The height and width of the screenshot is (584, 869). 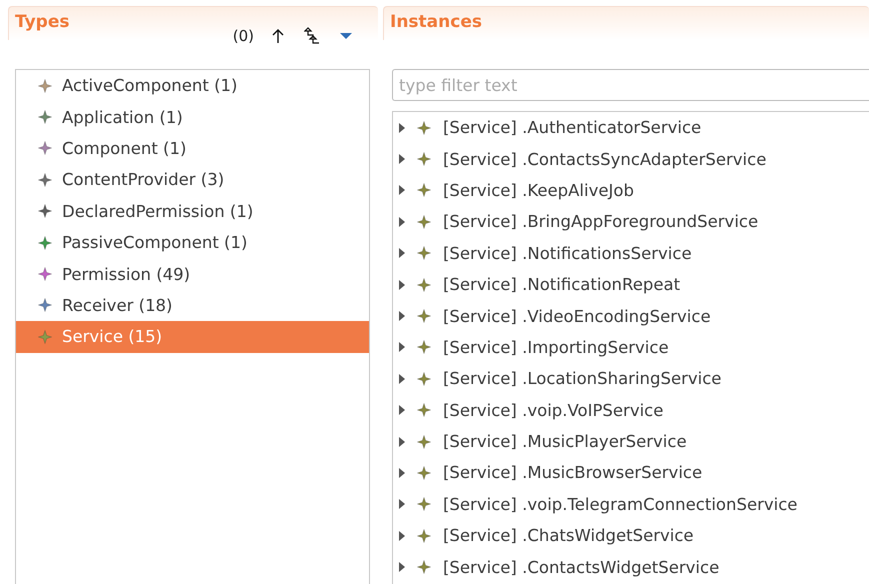 I want to click on instance-item: [Service] .ChatsWidgetService, so click(x=568, y=536).